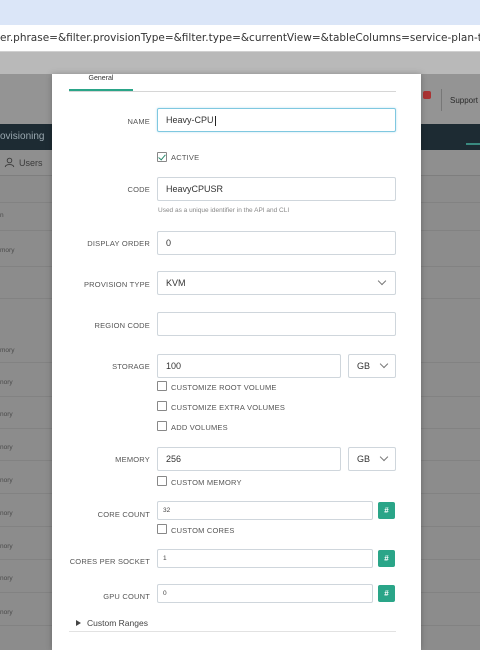 The image size is (480, 650). I want to click on core-count-label: CORE COUNT, so click(123, 514).